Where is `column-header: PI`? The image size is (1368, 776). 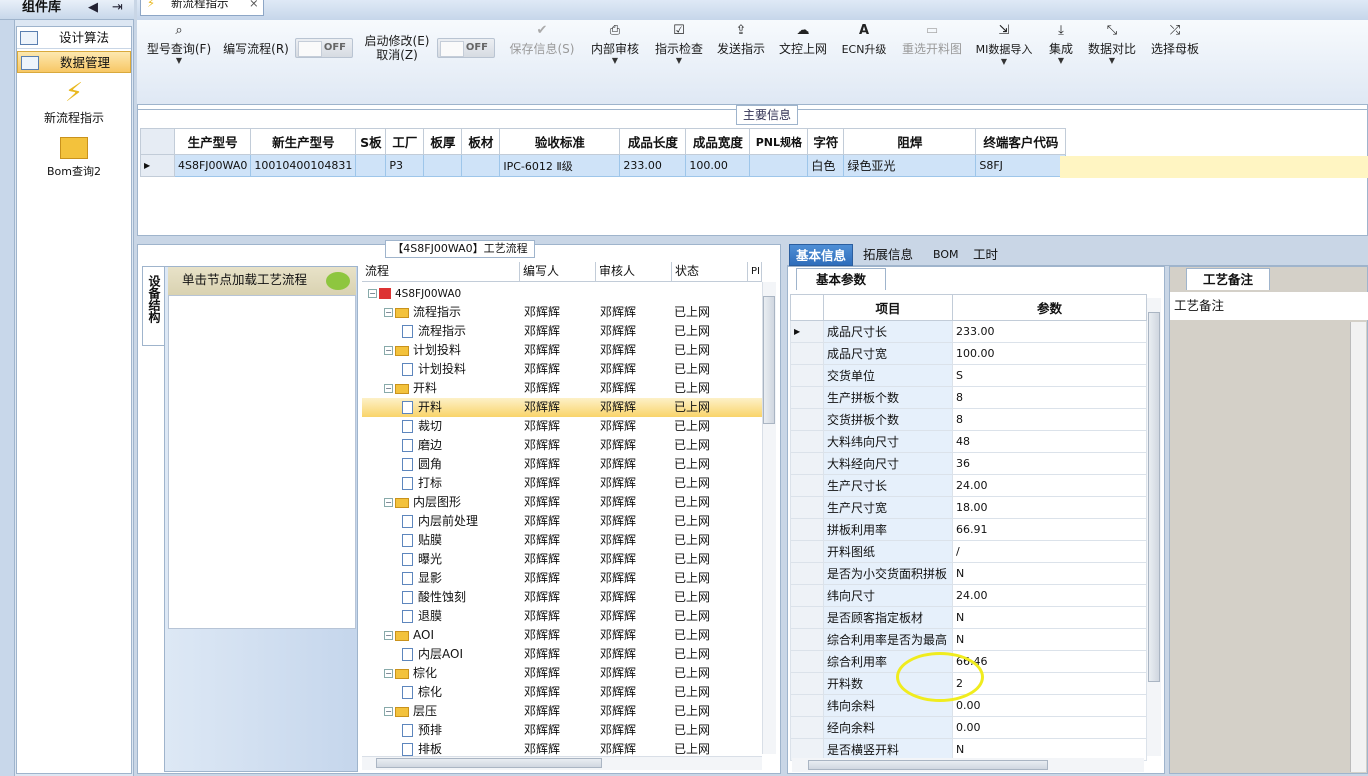
column-header: PI is located at coordinates (755, 272).